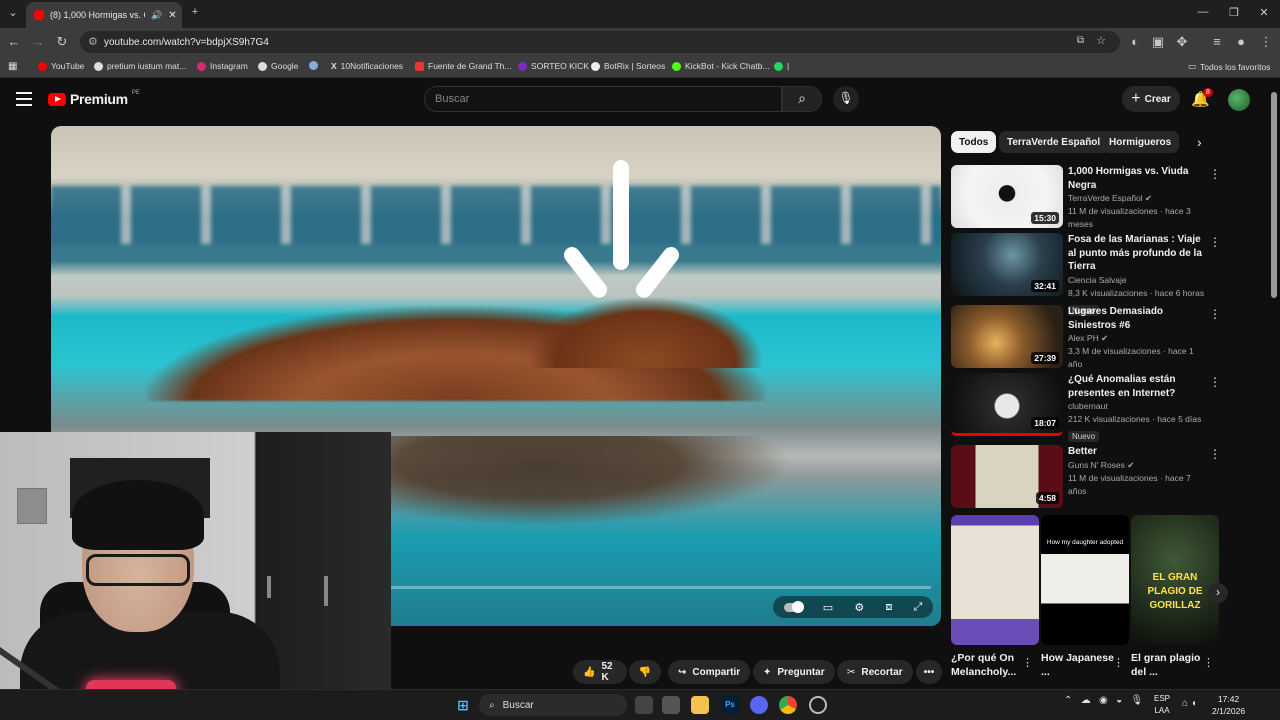 Image resolution: width=1280 pixels, height=720 pixels. What do you see at coordinates (1135, 41) in the screenshot?
I see `extension-icon: ◐` at bounding box center [1135, 41].